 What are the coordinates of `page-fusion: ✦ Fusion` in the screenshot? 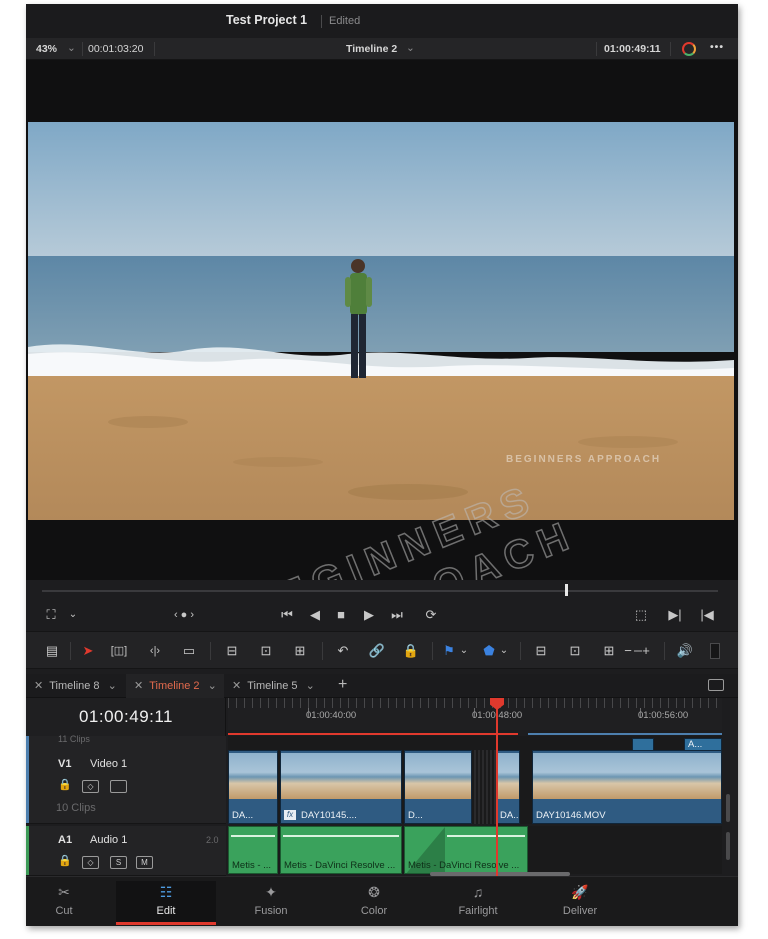 It's located at (271, 903).